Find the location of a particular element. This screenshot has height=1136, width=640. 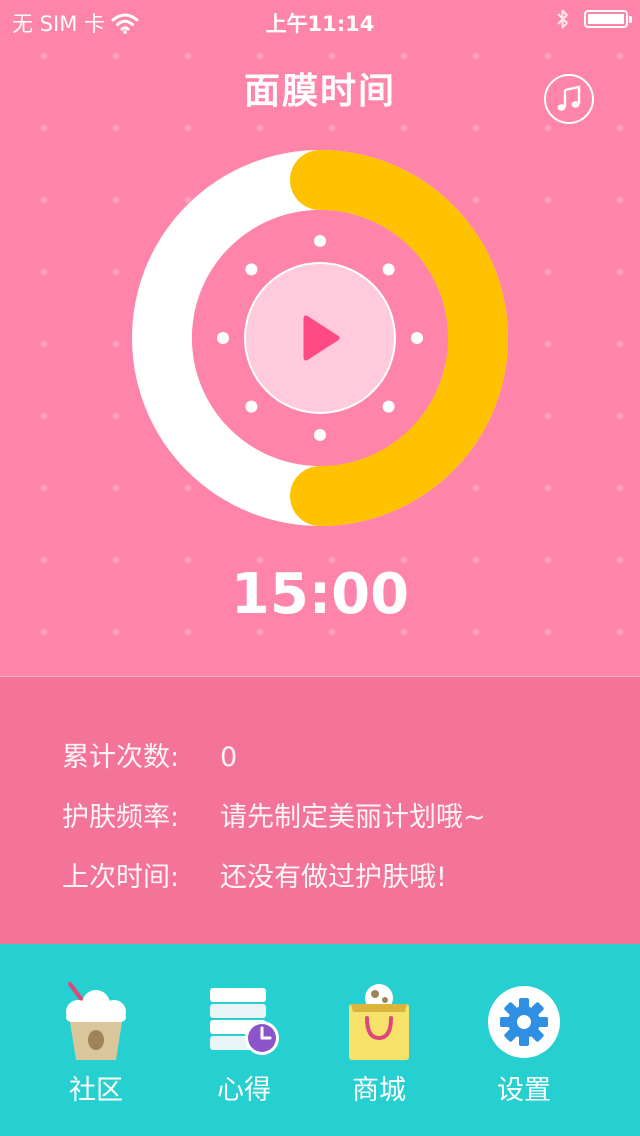

tab-label: 商城 is located at coordinates (379, 1090).